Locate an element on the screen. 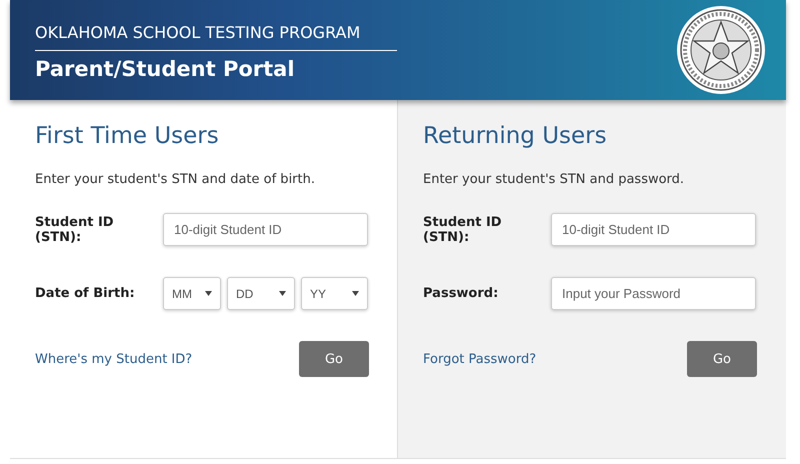 Image resolution: width=800 pixels, height=464 pixels. dropdown: YY is located at coordinates (334, 293).